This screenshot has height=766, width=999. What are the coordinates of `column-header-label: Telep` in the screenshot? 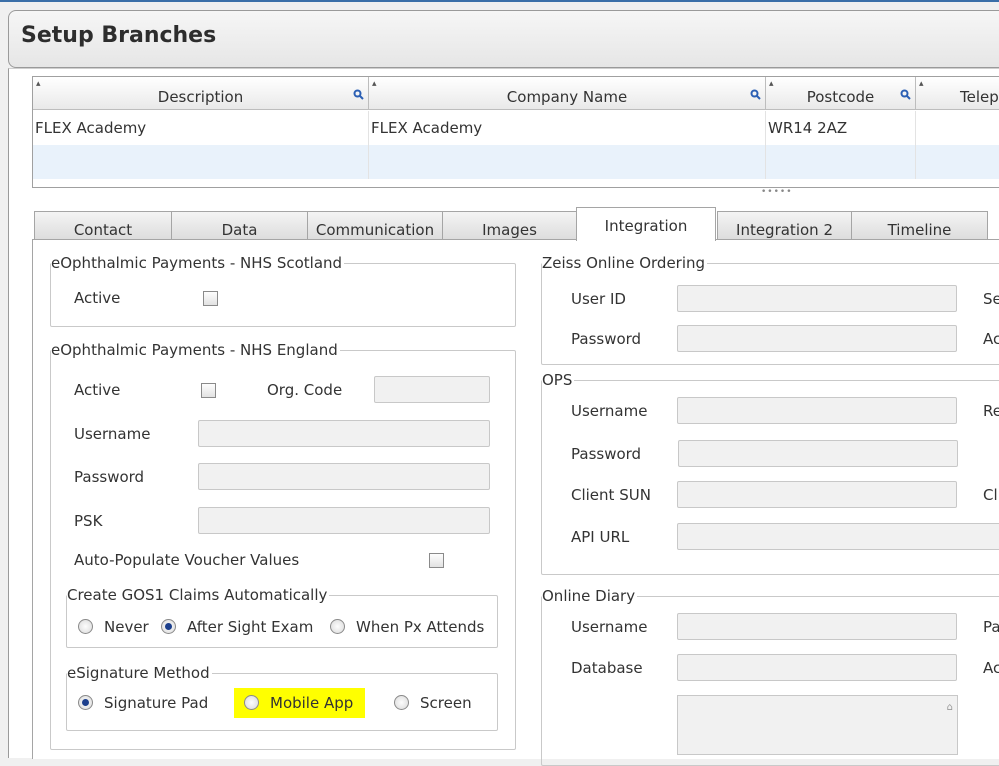 It's located at (979, 97).